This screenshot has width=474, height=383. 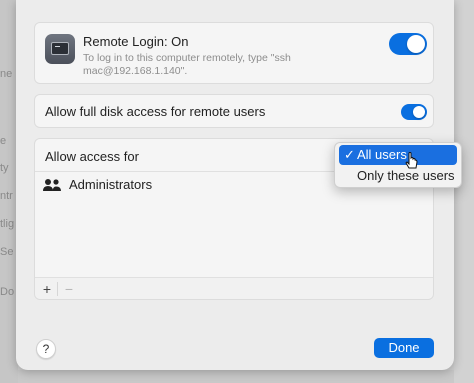 I want to click on full-disk-access-card: Allow full disk access for remote users, so click(x=234, y=111).